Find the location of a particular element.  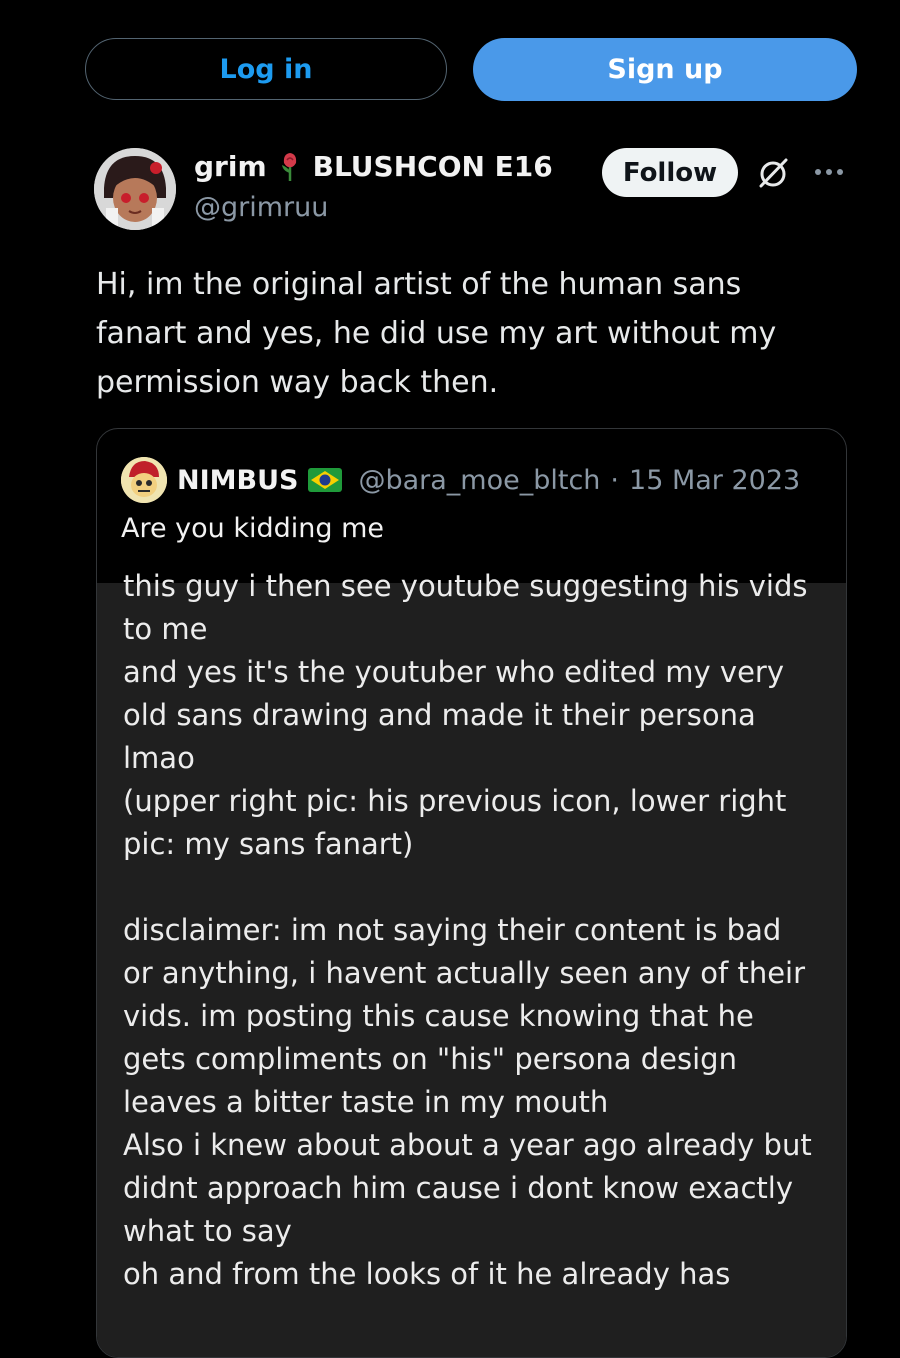

signup-button: Sign up is located at coordinates (665, 69).